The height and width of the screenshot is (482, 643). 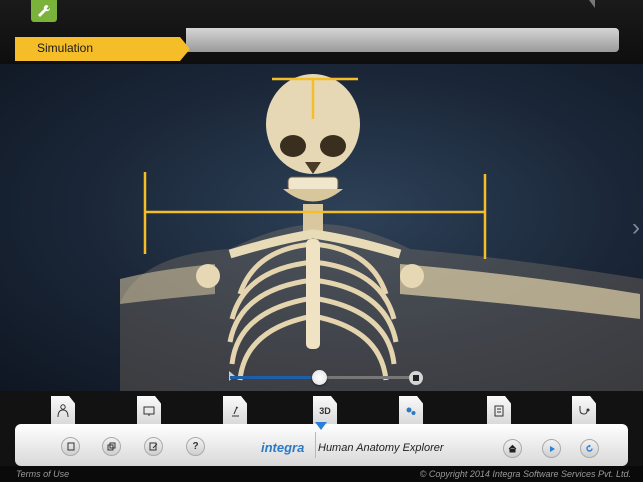 What do you see at coordinates (636, 228) in the screenshot?
I see `next-arrow-icon: ›` at bounding box center [636, 228].